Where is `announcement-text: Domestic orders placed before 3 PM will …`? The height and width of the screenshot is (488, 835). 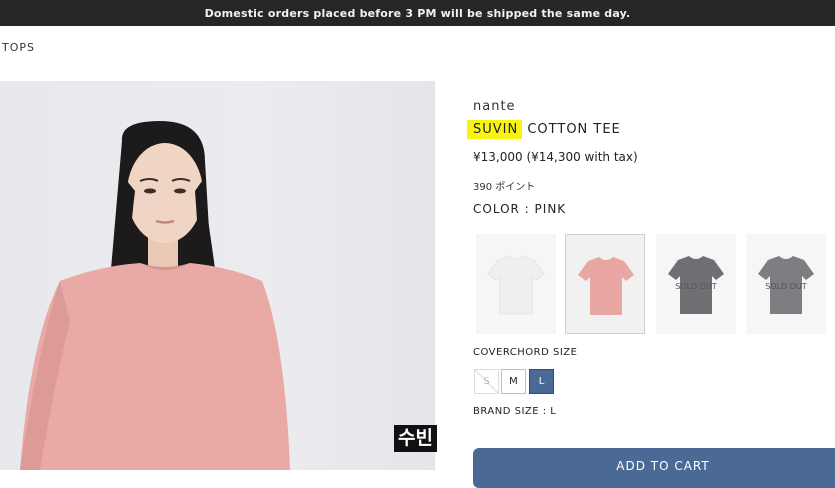
announcement-text: Domestic orders placed before 3 PM will … is located at coordinates (417, 13).